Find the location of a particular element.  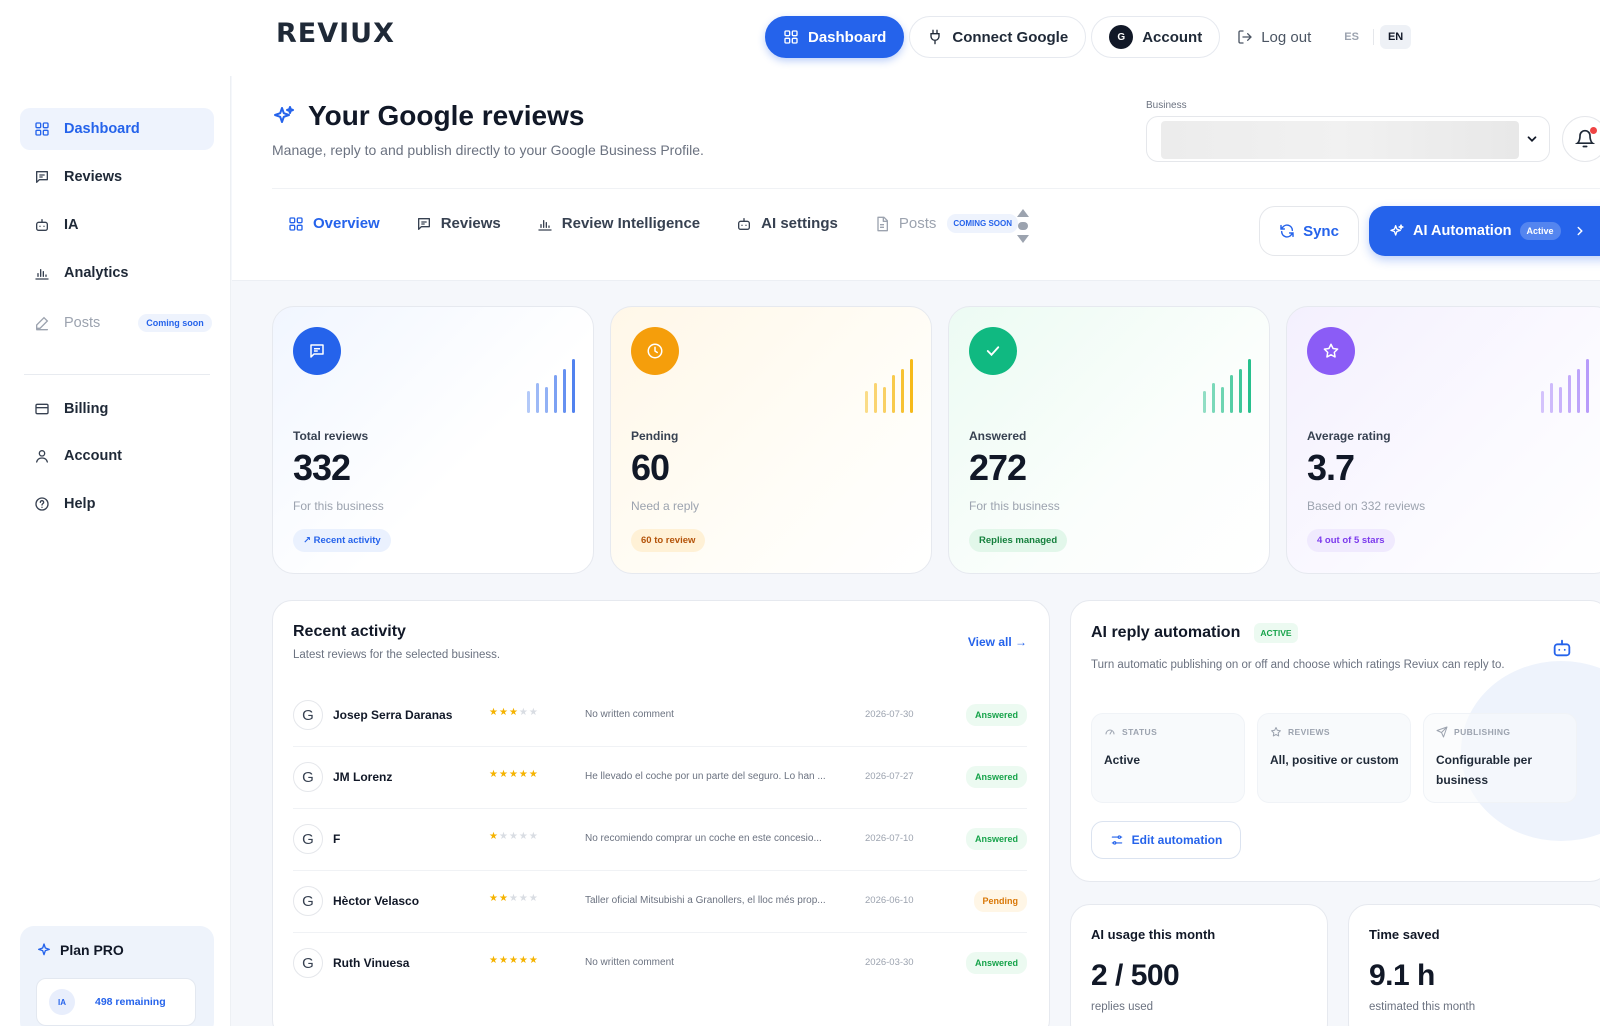

tab-overview: Overview is located at coordinates (334, 223).